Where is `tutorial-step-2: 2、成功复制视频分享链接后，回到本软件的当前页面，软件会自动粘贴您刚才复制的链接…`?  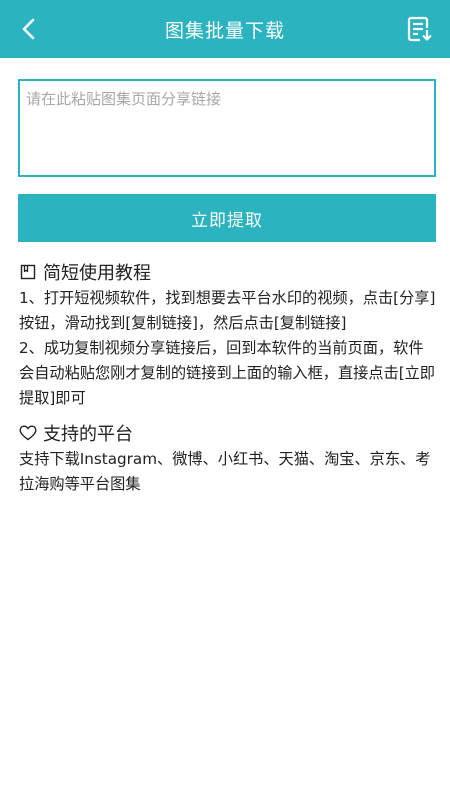
tutorial-step-2: 2、成功复制视频分享链接后，回到本软件的当前页面，软件会自动粘贴您刚才复制的链接… is located at coordinates (227, 373).